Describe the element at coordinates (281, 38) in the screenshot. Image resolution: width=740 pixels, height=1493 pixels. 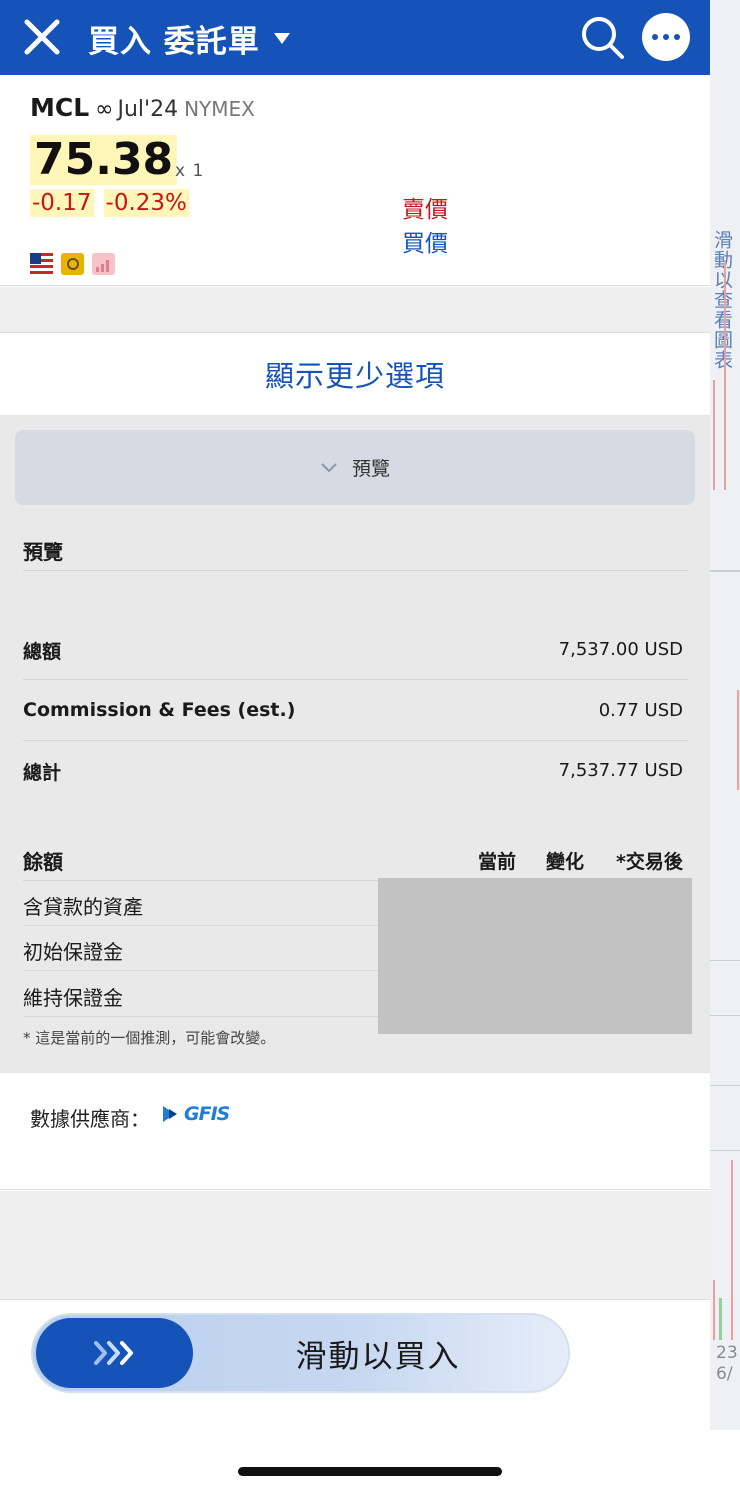
I see `caret-down-icon` at that location.